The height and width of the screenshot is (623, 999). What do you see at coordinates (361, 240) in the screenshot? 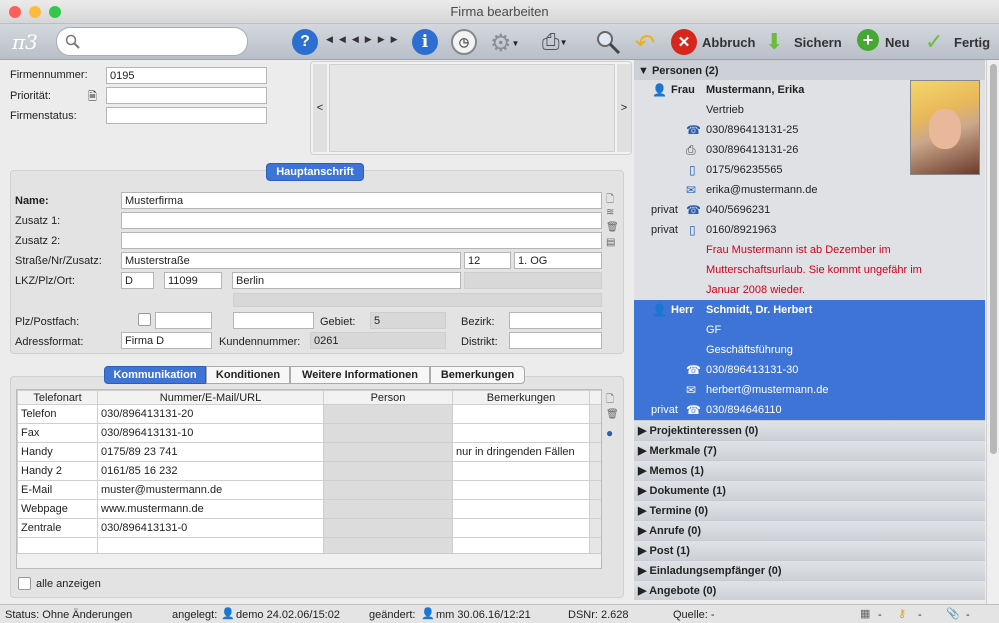
I see `zusatz2-field` at bounding box center [361, 240].